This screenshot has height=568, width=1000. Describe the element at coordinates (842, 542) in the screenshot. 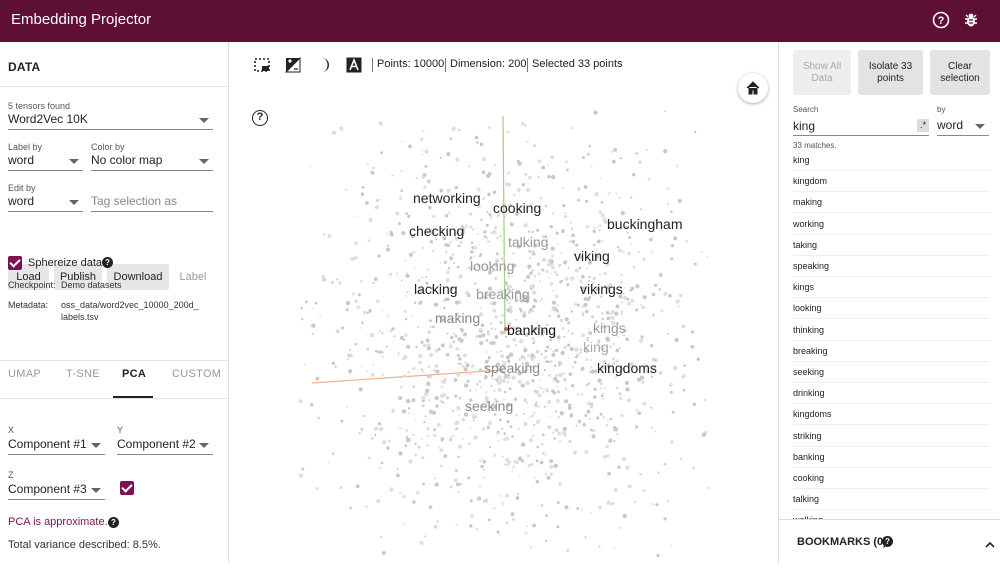

I see `bookmarks-title: BOOKMARKS (0)` at that location.